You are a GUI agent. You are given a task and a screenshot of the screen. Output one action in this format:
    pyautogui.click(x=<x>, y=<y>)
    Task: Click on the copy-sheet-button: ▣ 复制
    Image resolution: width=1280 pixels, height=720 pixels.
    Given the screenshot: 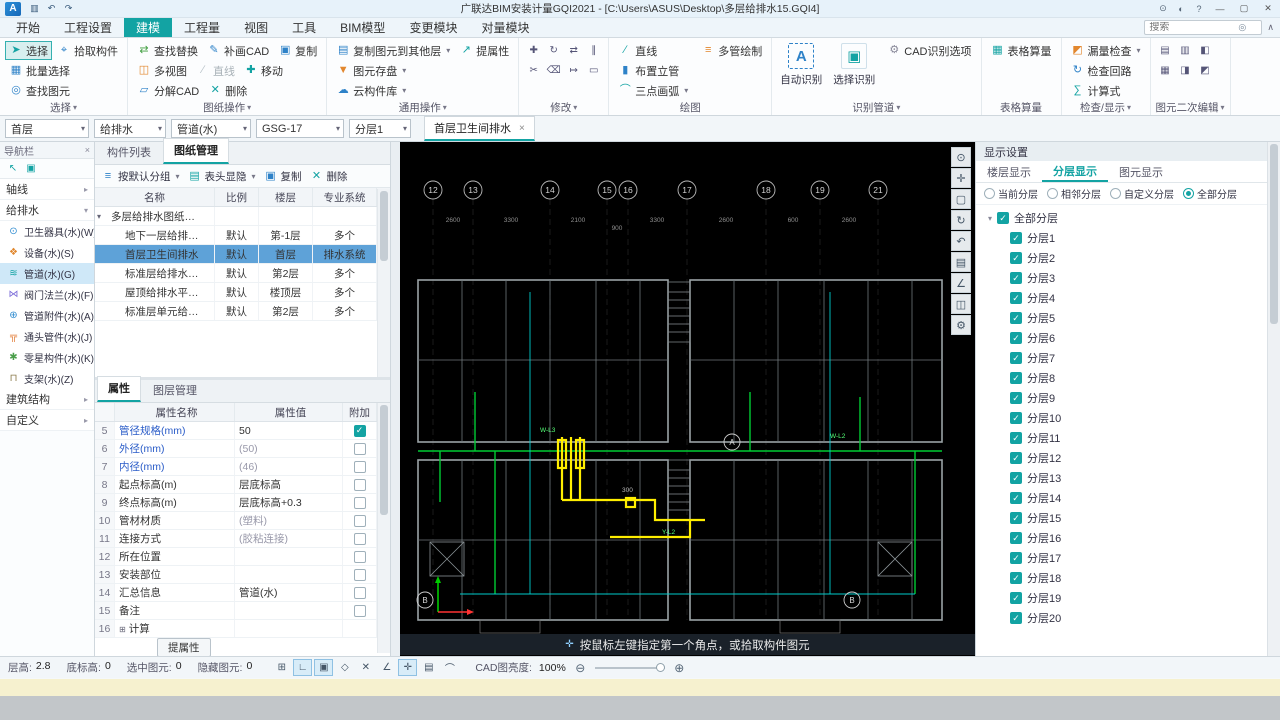 What is the action you would take?
    pyautogui.click(x=282, y=176)
    